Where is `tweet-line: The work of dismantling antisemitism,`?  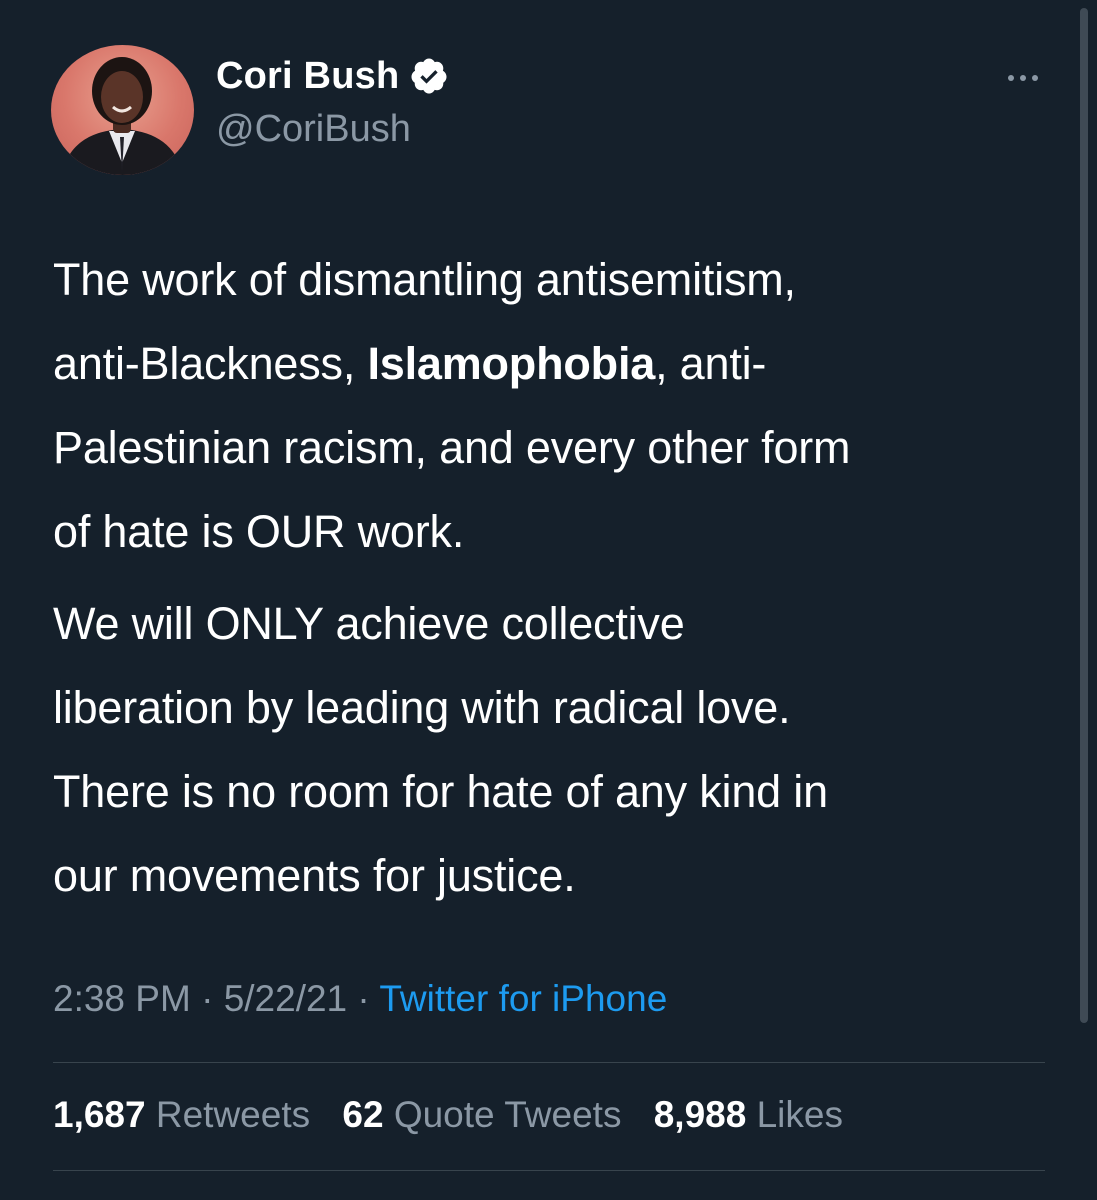 tweet-line: The work of dismantling antisemitism, is located at coordinates (424, 279).